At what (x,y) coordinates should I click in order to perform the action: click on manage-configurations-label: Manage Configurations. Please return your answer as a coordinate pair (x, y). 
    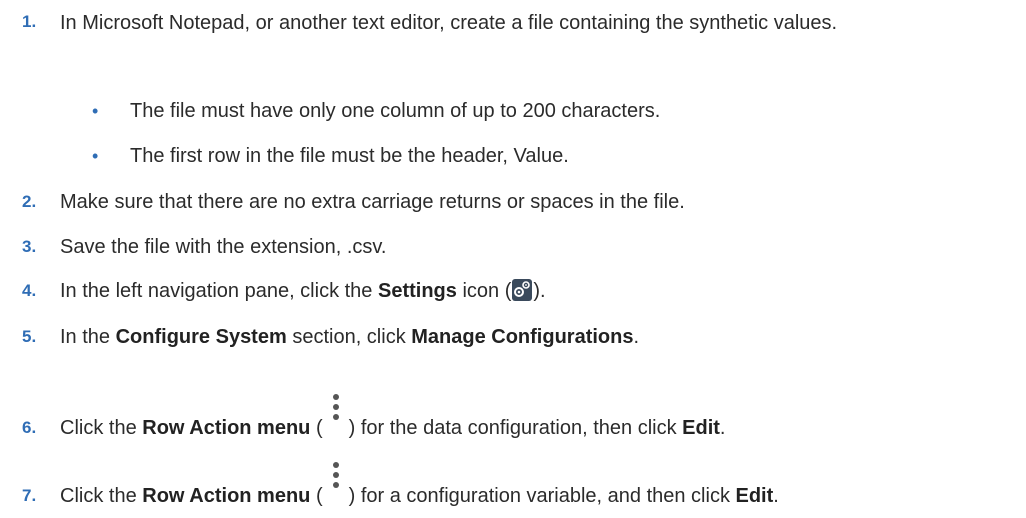
    Looking at the image, I should click on (522, 337).